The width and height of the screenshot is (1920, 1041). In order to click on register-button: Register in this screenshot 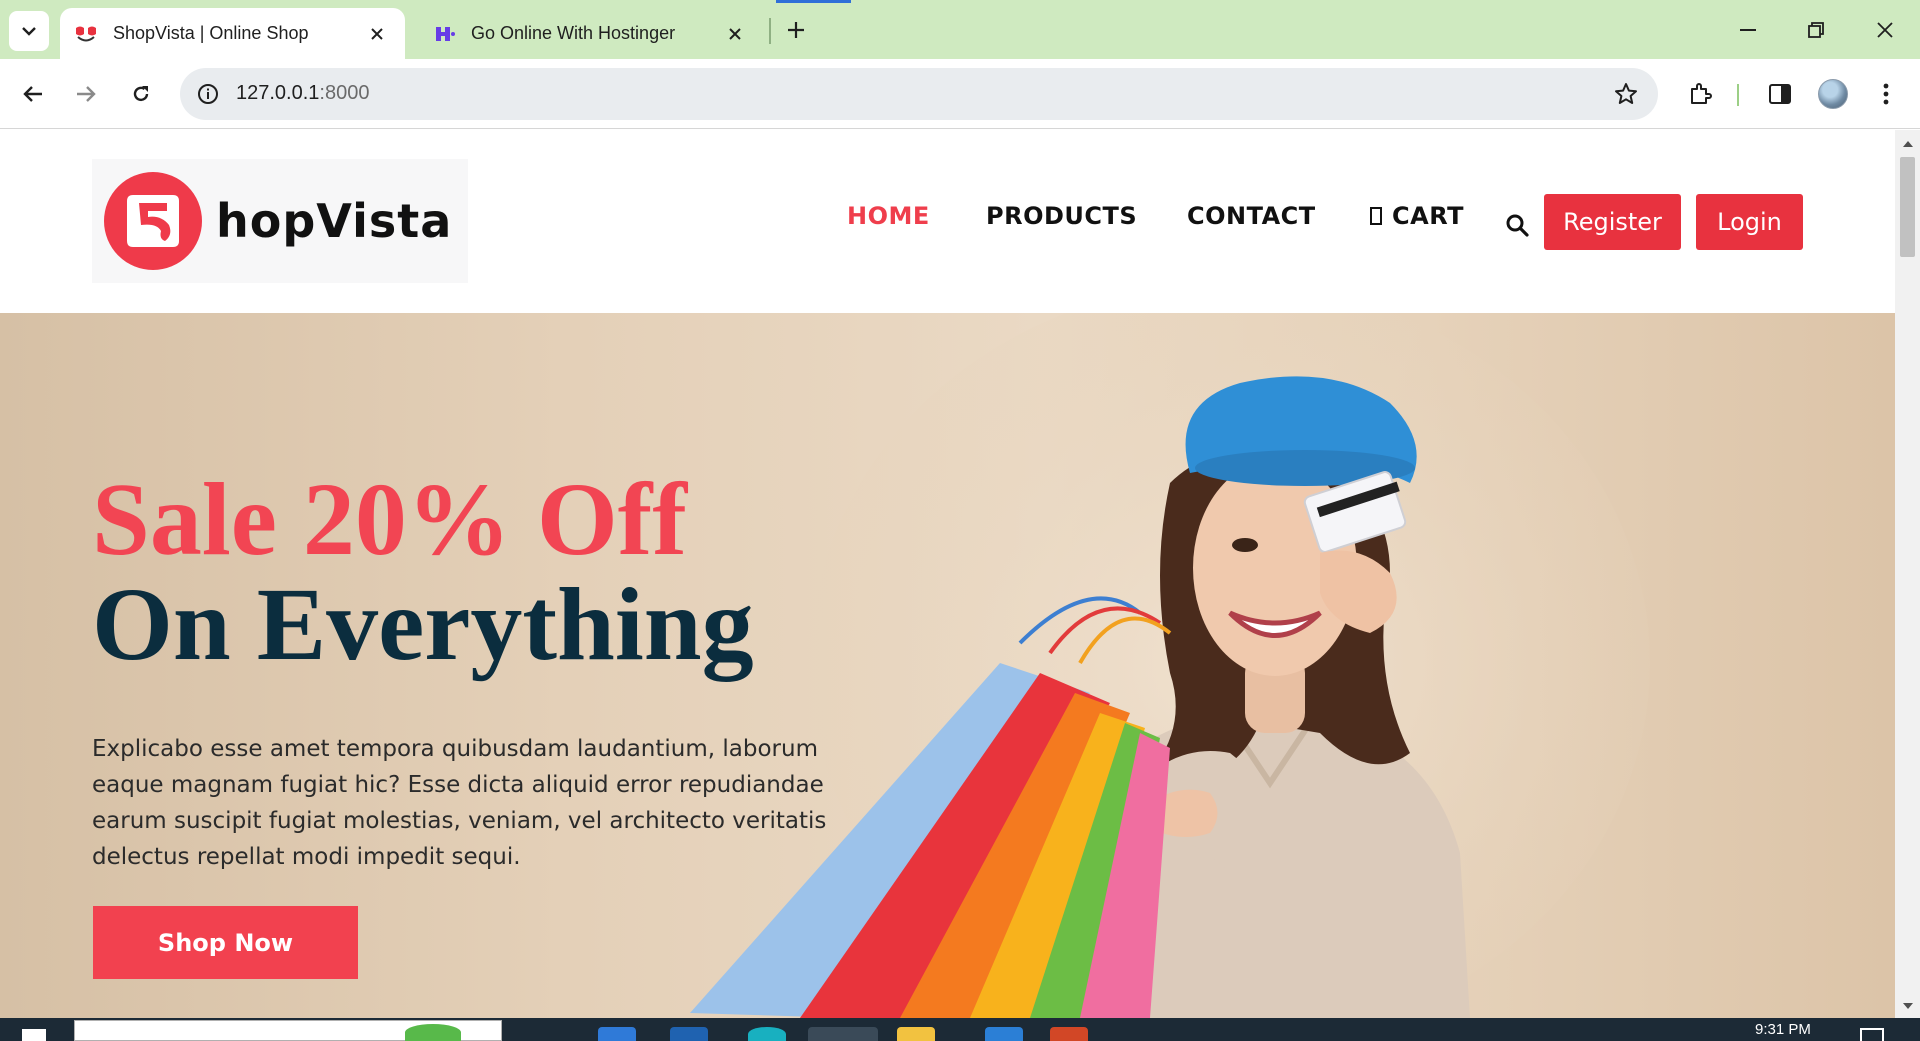, I will do `click(1612, 222)`.